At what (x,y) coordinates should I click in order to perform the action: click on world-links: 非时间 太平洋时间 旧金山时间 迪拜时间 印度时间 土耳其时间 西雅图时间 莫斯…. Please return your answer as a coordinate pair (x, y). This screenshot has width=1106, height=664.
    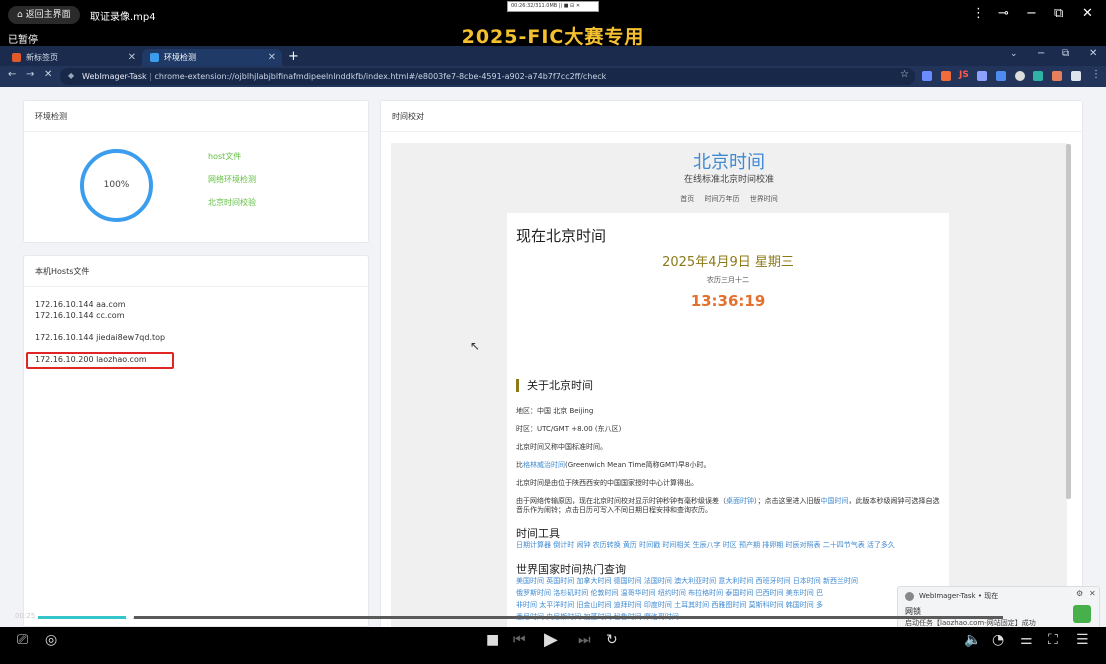
    Looking at the image, I should click on (730, 605).